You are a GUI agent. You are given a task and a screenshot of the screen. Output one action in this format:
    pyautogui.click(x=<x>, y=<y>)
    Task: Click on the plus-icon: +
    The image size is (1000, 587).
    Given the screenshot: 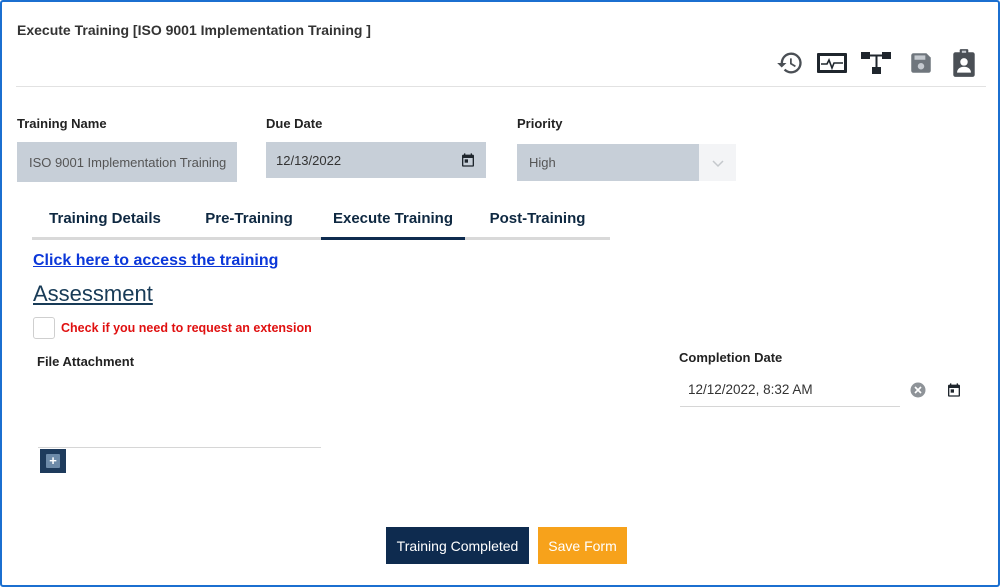 What is the action you would take?
    pyautogui.click(x=53, y=461)
    